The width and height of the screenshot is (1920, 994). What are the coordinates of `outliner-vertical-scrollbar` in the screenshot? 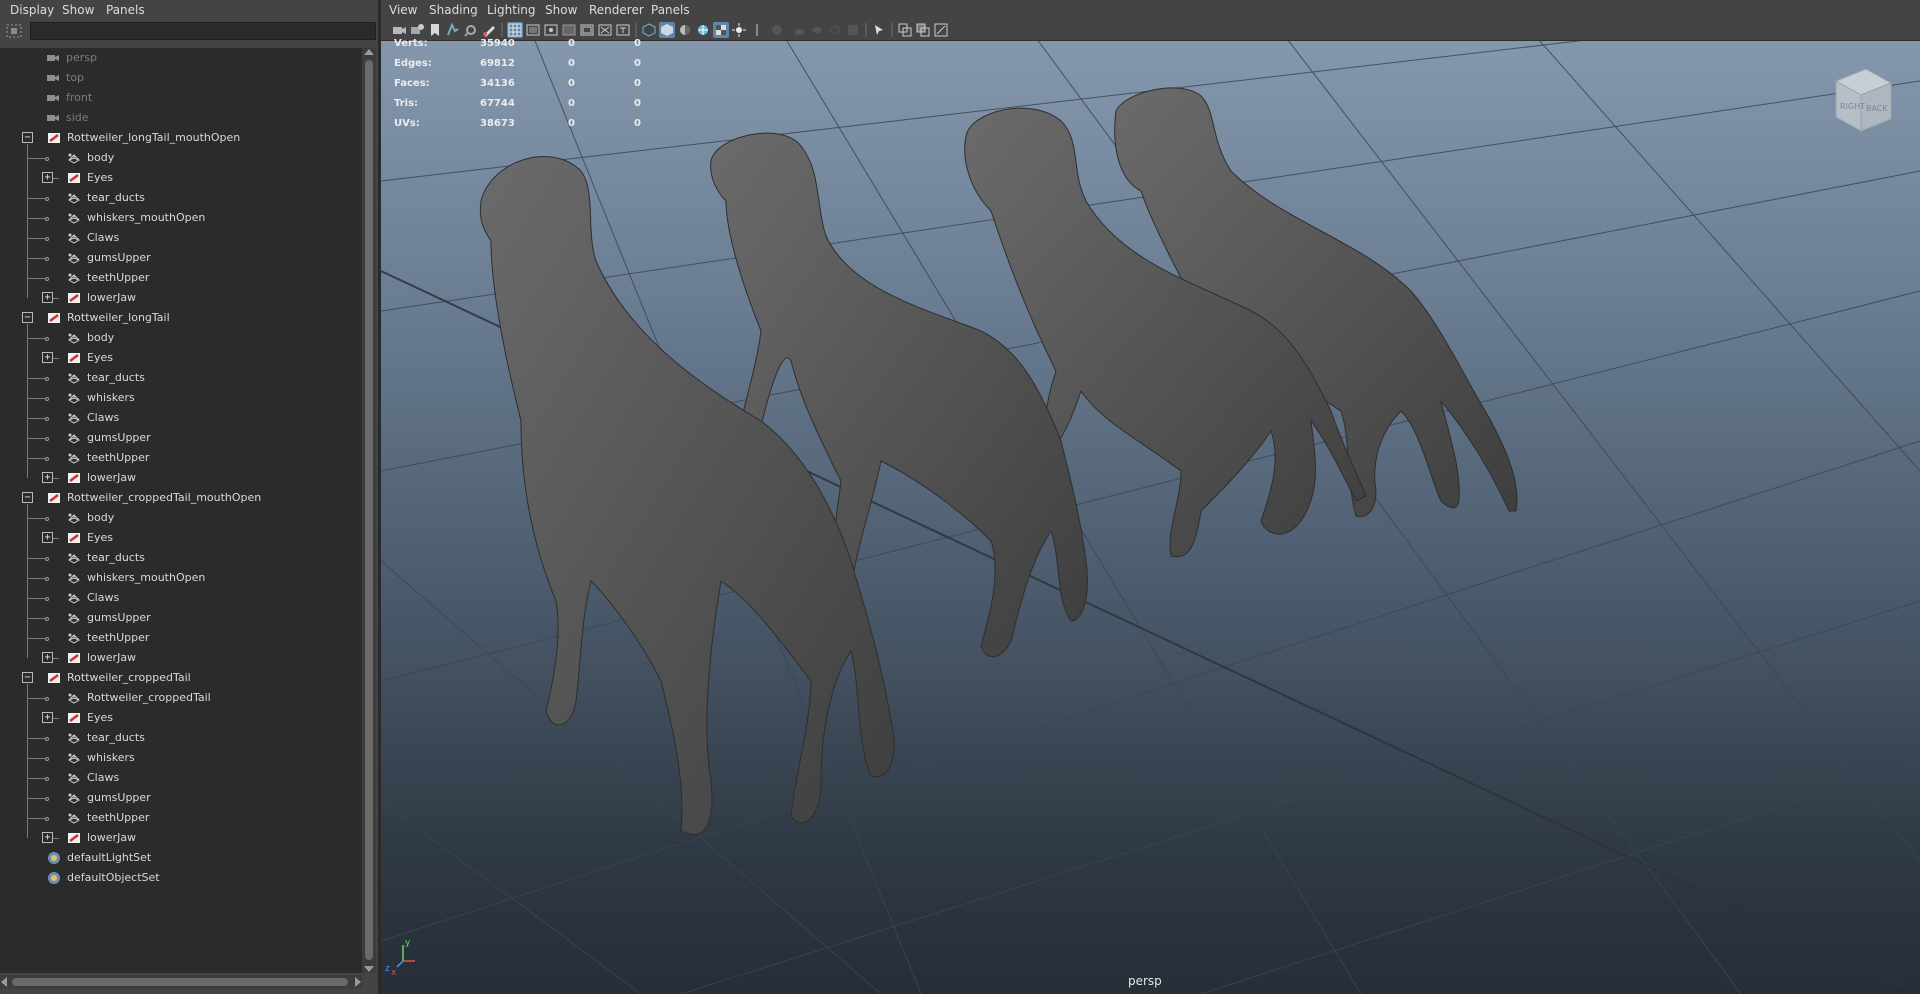 It's located at (369, 510).